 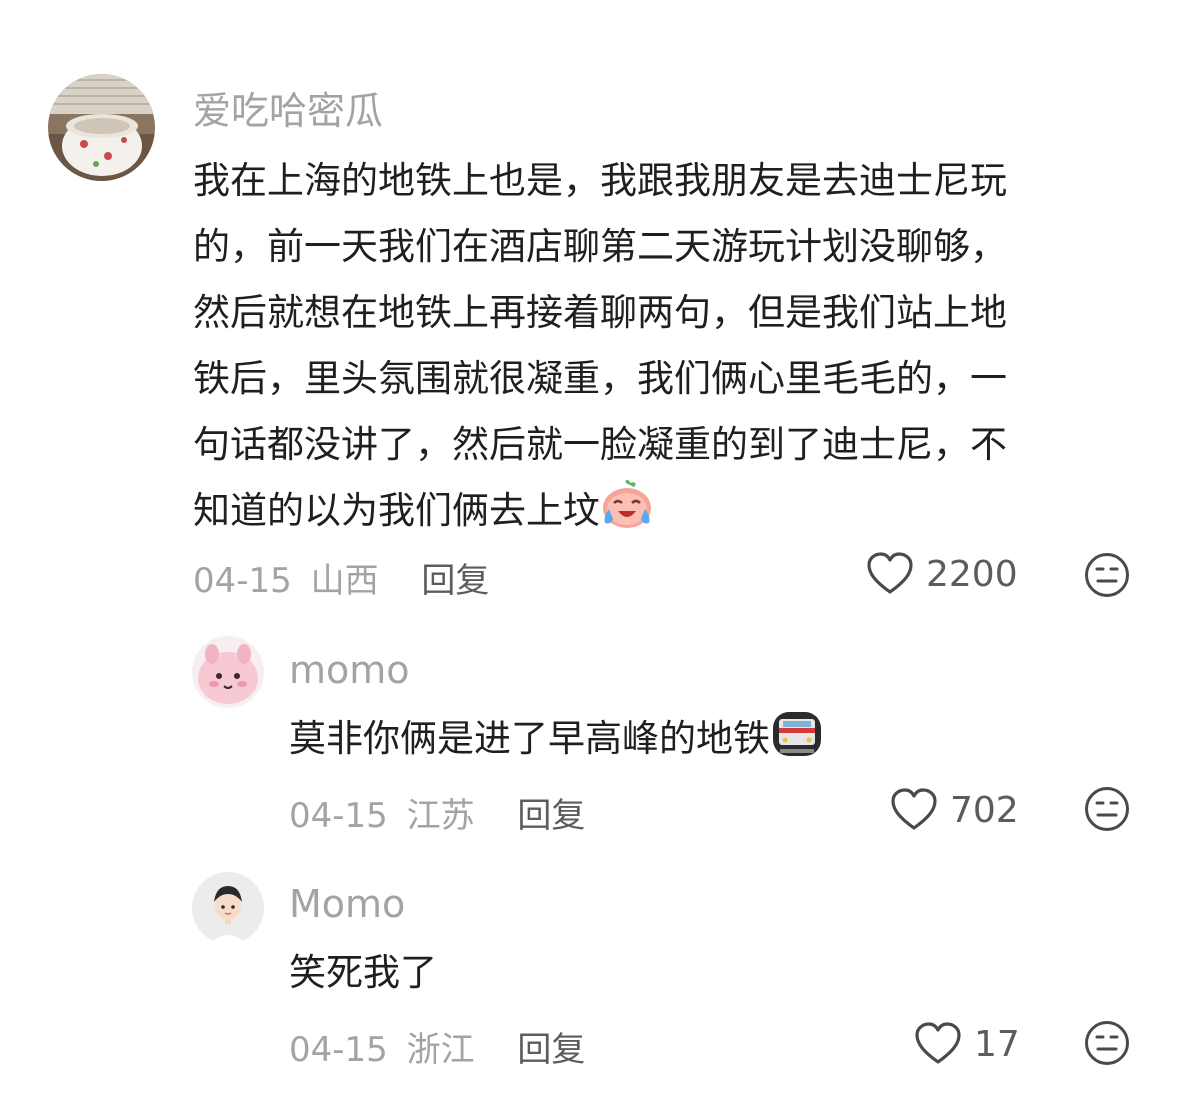 I want to click on comment-text-body: 笑死我了, so click(x=363, y=972).